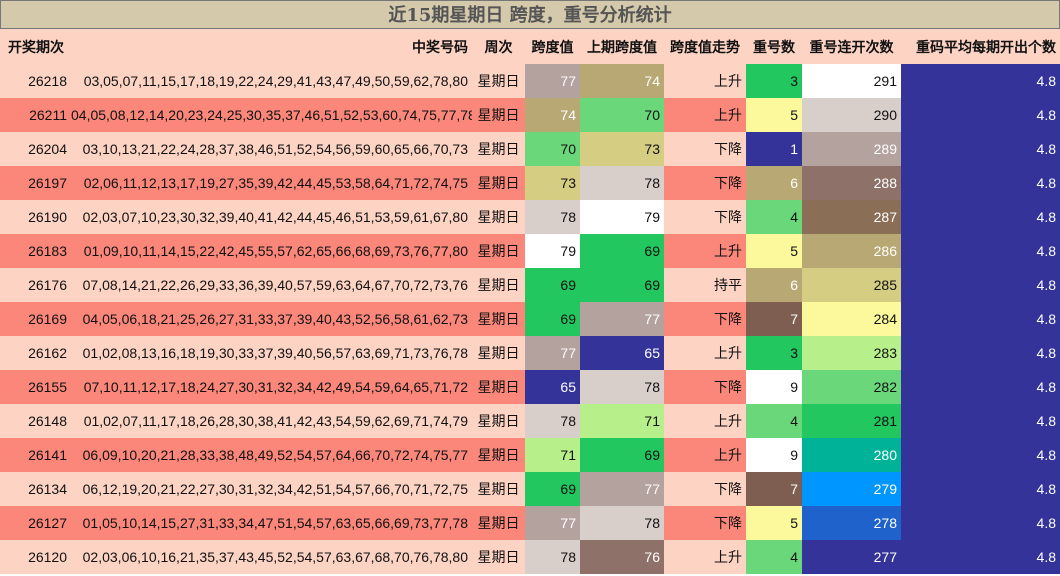  Describe the element at coordinates (851, 353) in the screenshot. I see `streak-cell: 283` at that location.